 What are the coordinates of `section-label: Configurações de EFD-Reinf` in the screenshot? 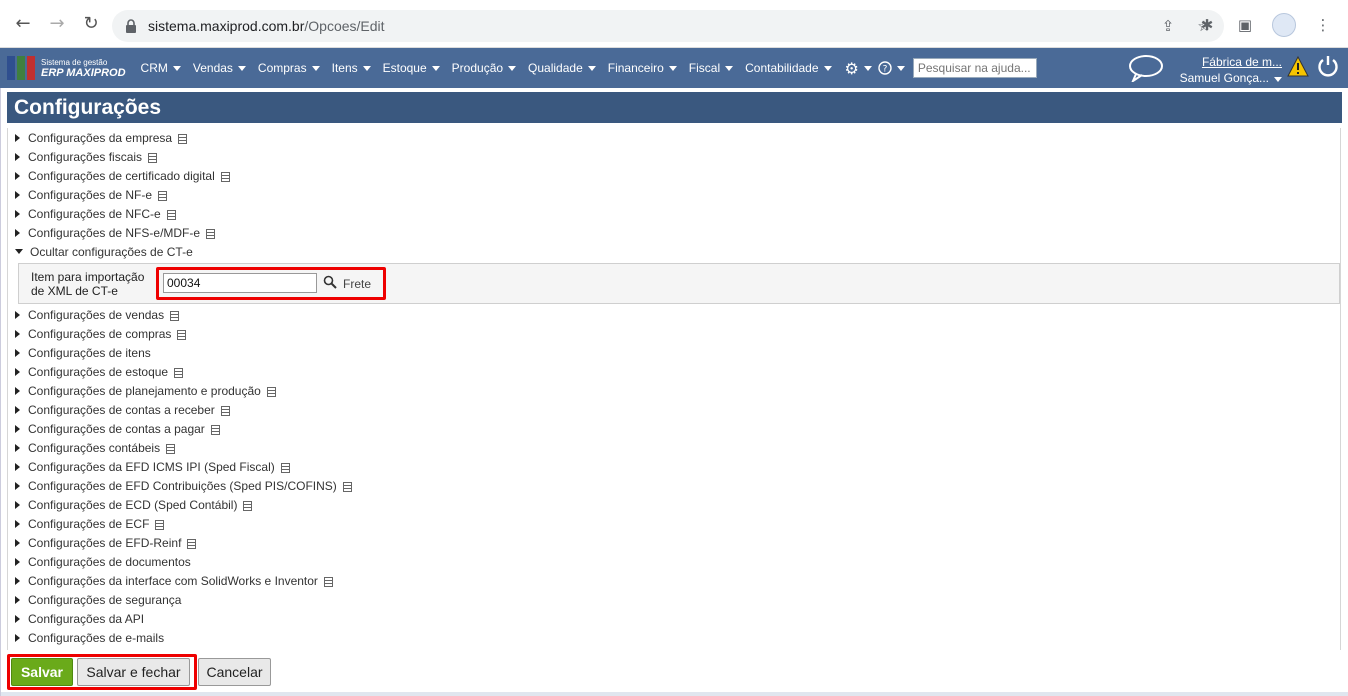 It's located at (105, 542).